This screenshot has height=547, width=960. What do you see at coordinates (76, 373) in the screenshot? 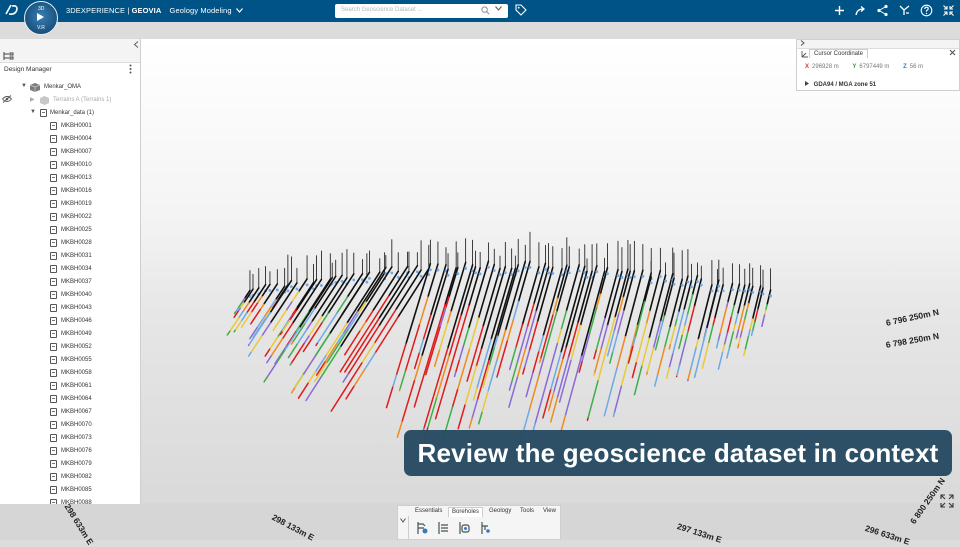
I see `tree-node-label: MKBH0058` at bounding box center [76, 373].